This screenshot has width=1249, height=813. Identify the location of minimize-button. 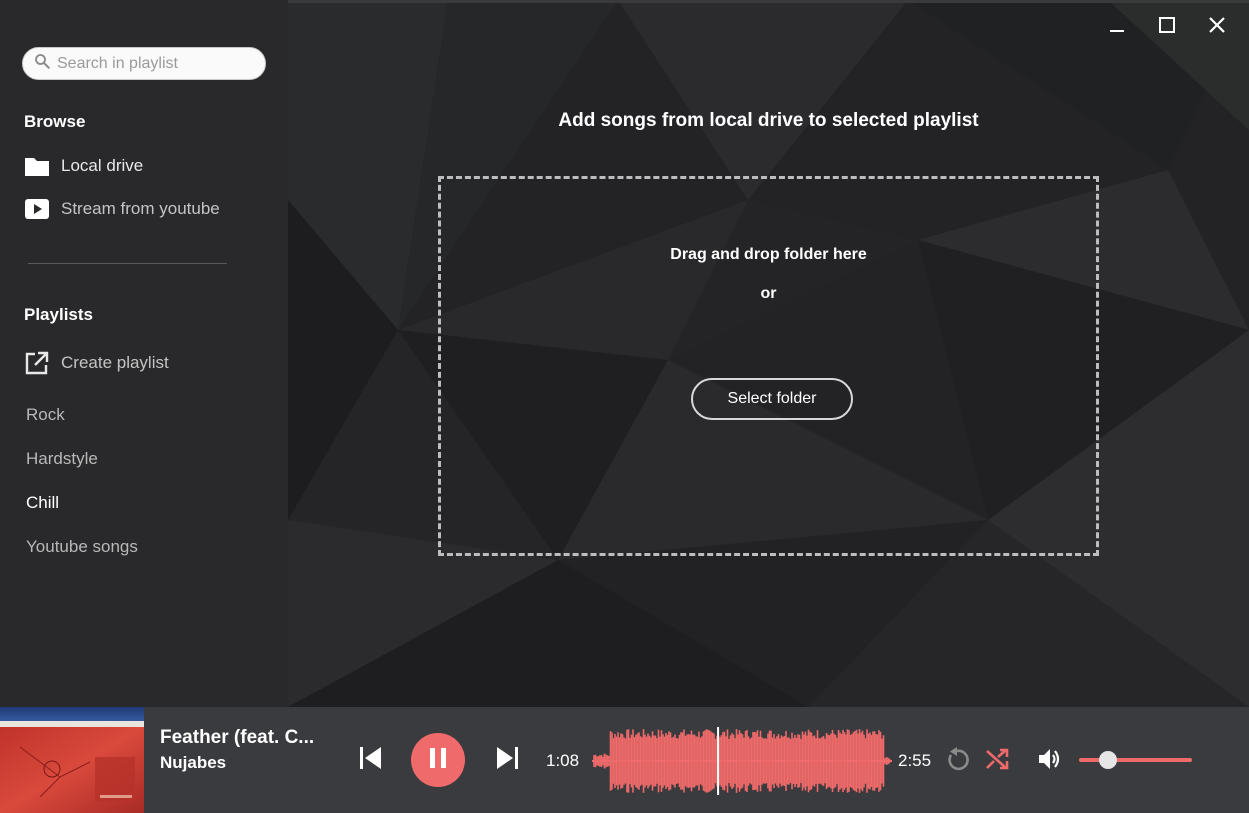
(1117, 27).